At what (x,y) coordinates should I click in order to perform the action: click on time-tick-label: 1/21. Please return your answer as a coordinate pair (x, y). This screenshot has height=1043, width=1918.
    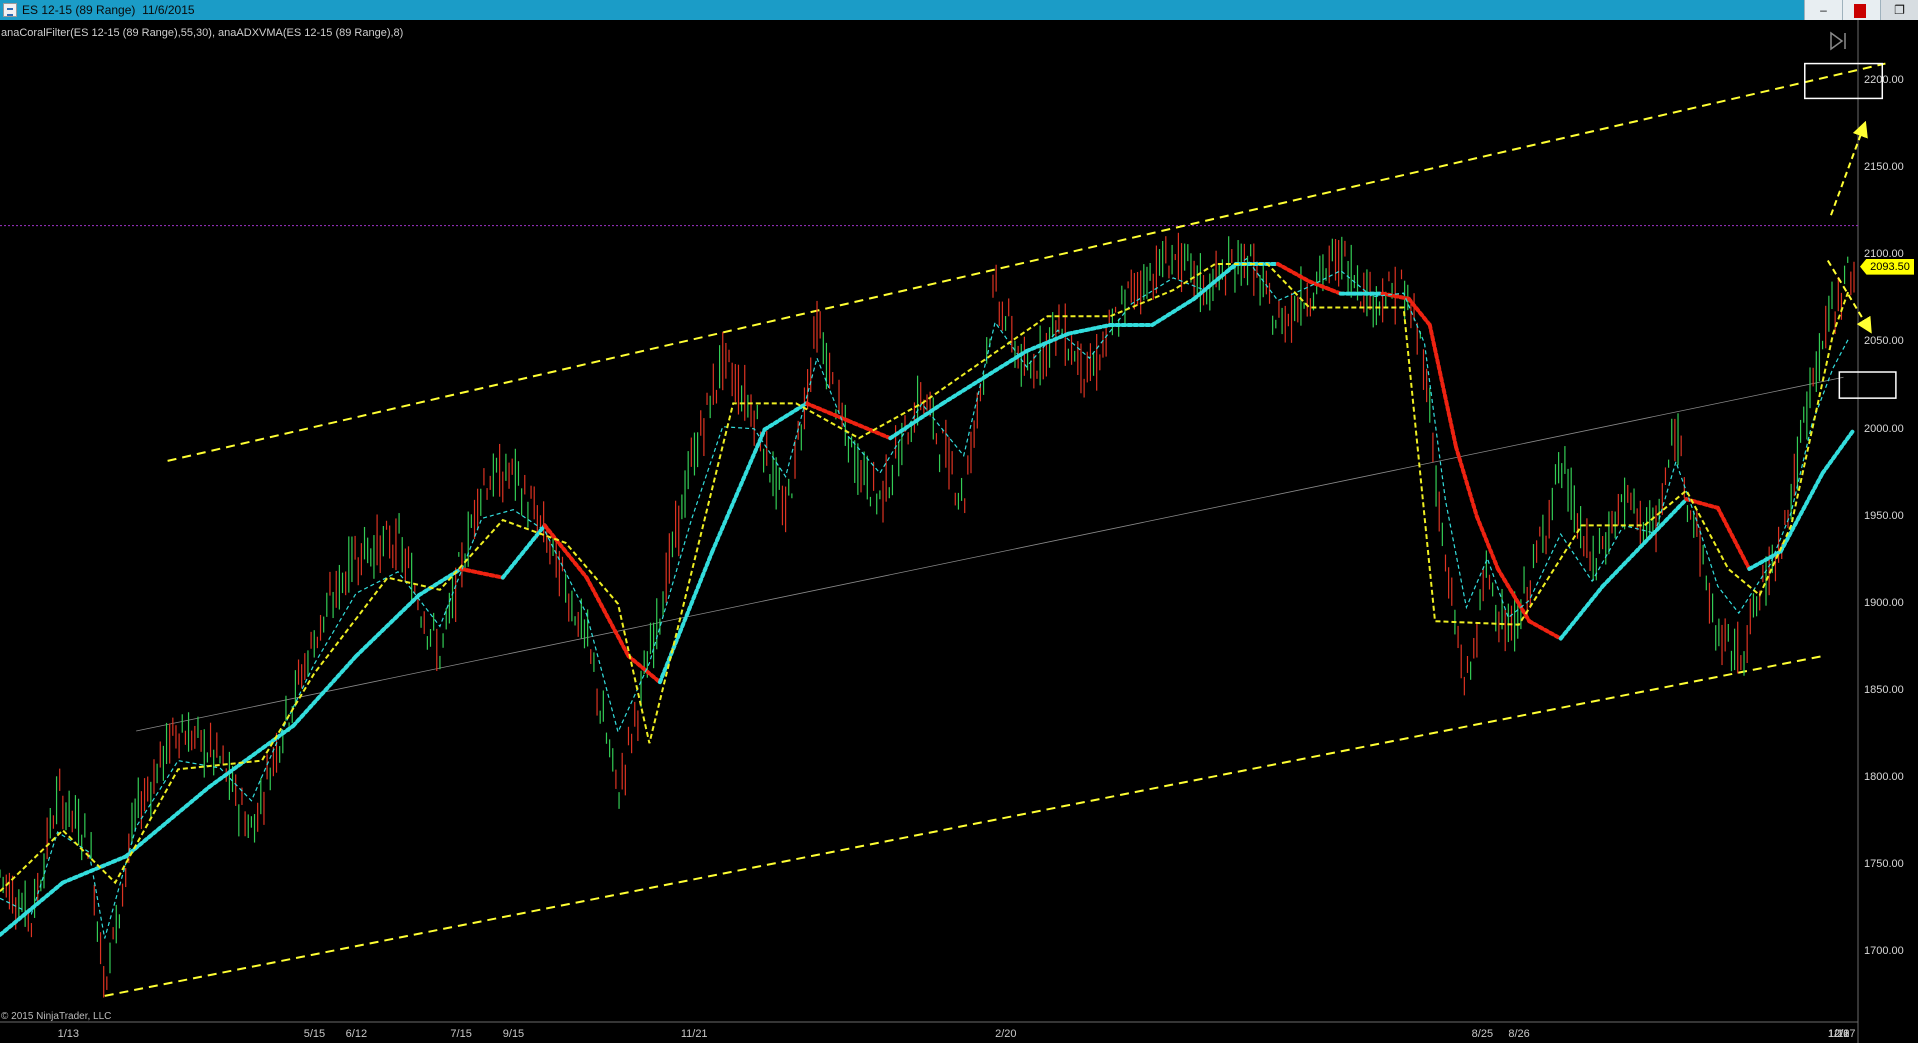
    Looking at the image, I should click on (1839, 1034).